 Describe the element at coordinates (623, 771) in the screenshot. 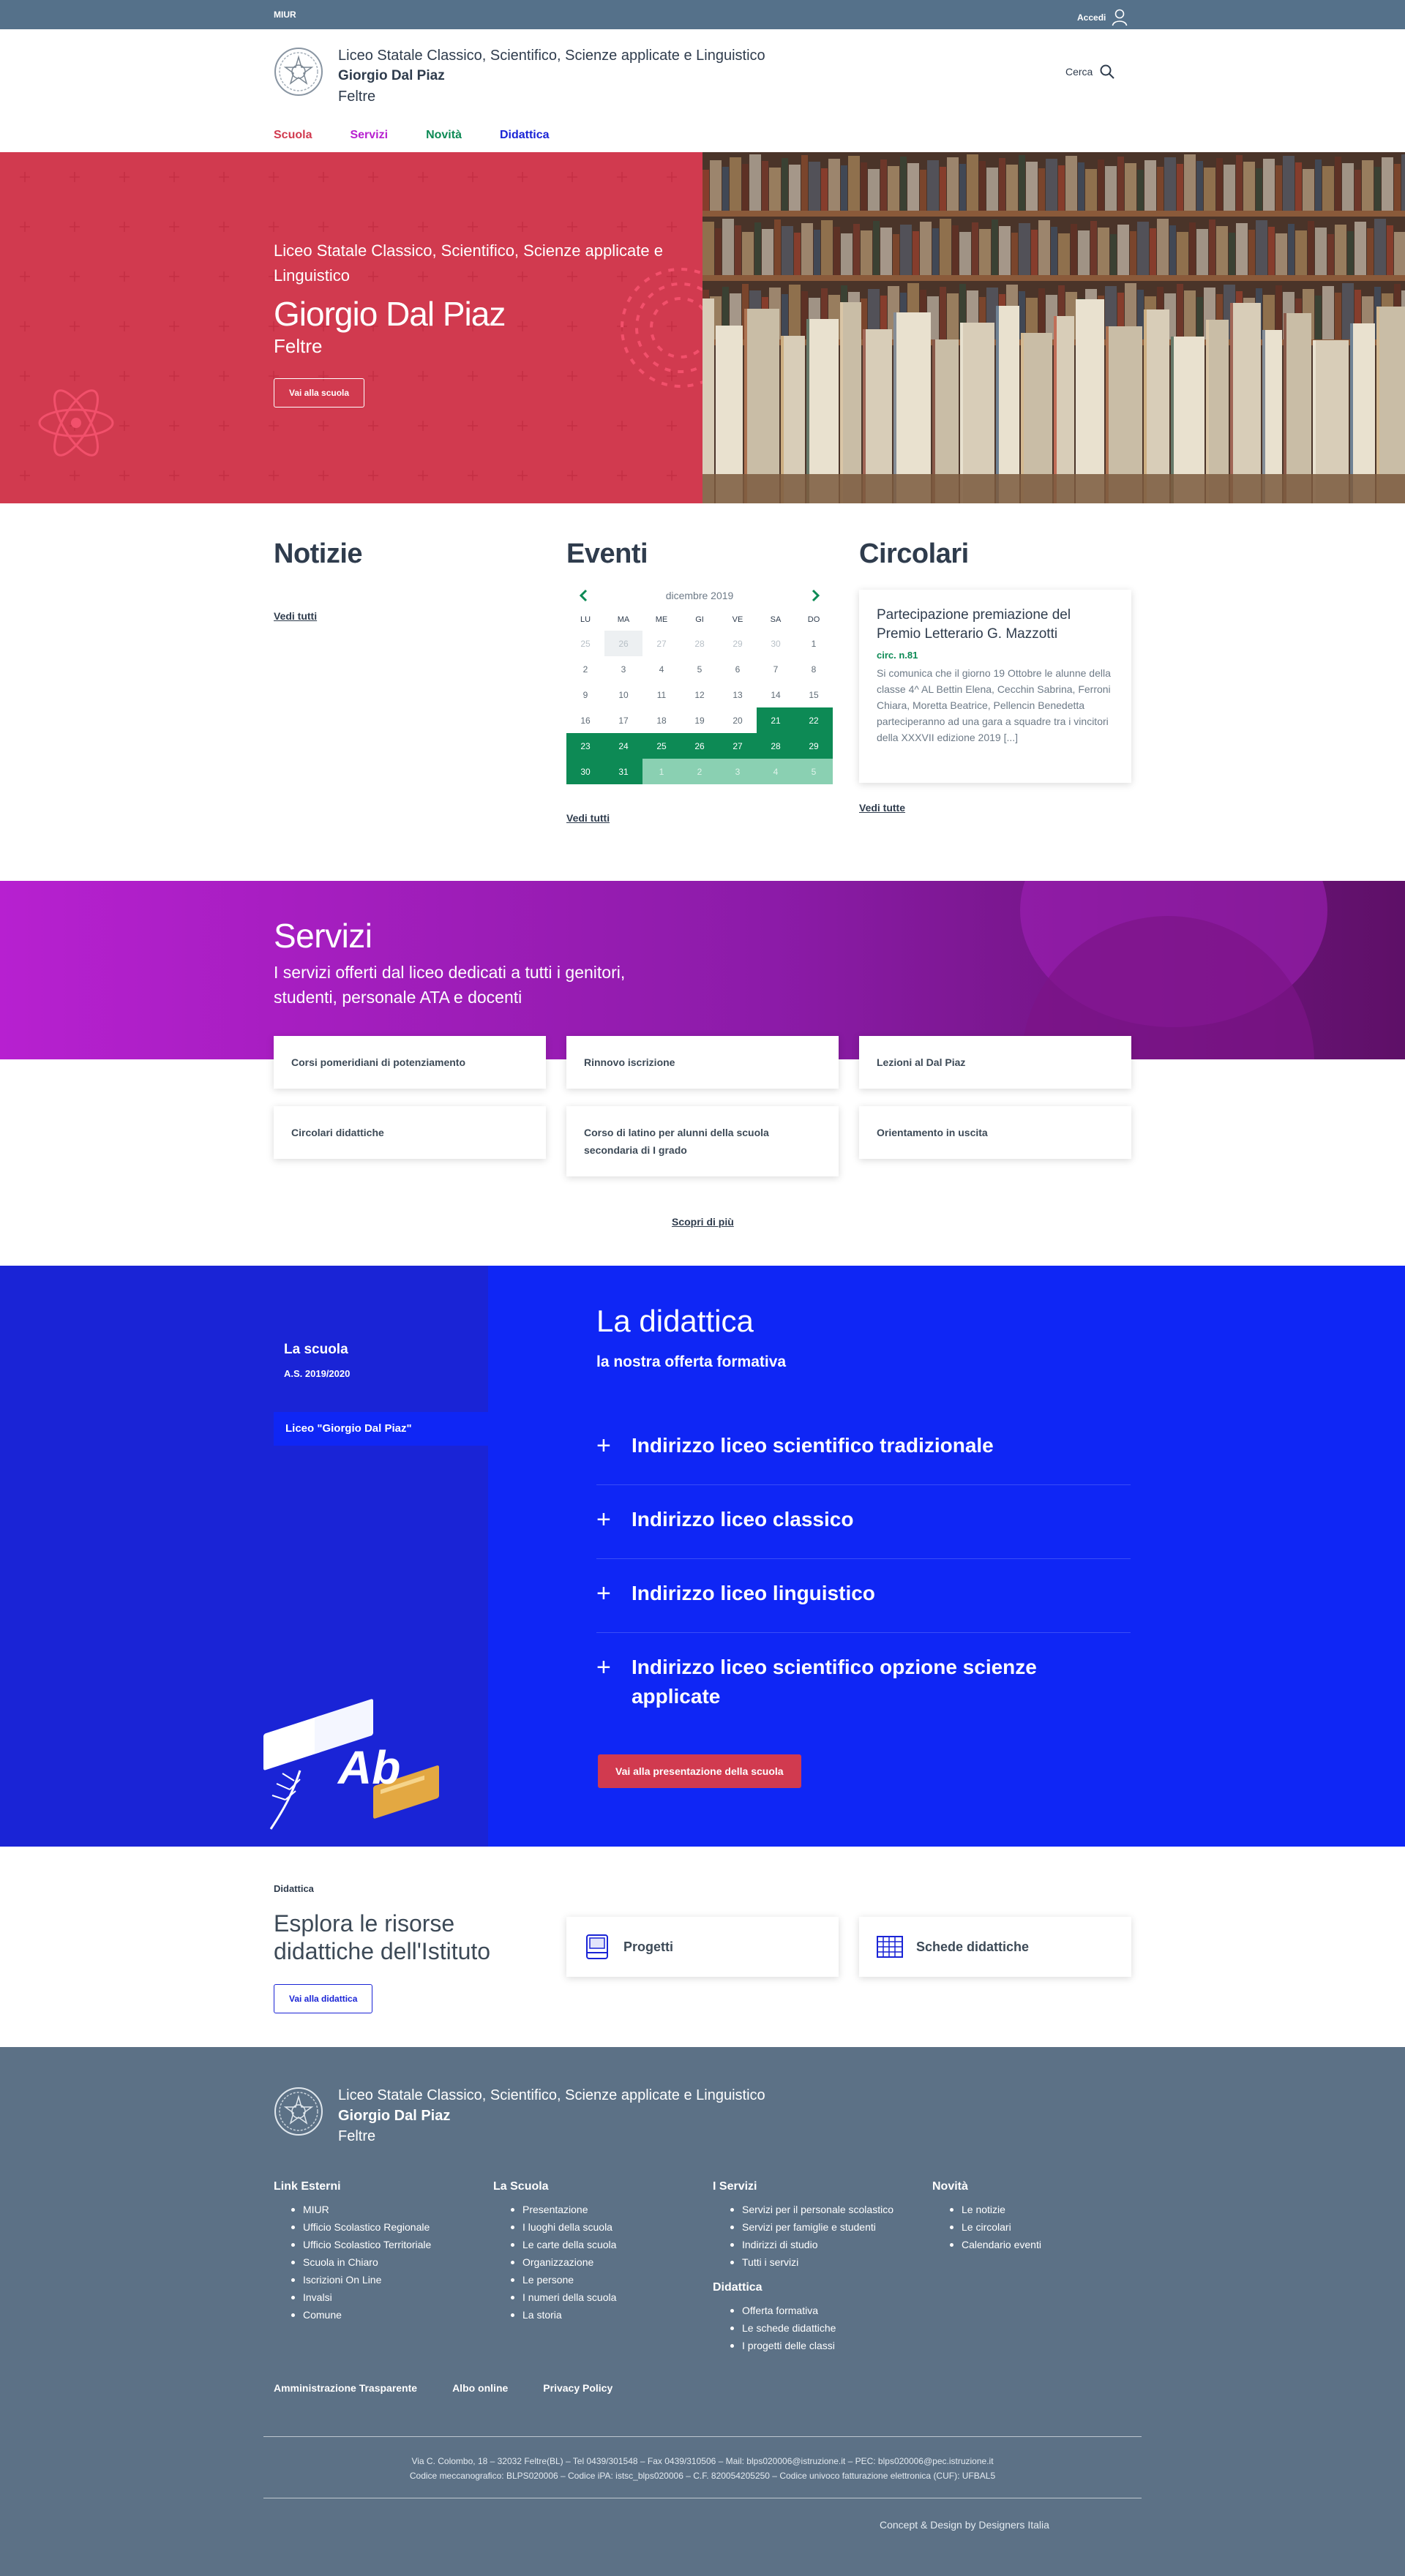

I see `calendar-day: 31` at that location.